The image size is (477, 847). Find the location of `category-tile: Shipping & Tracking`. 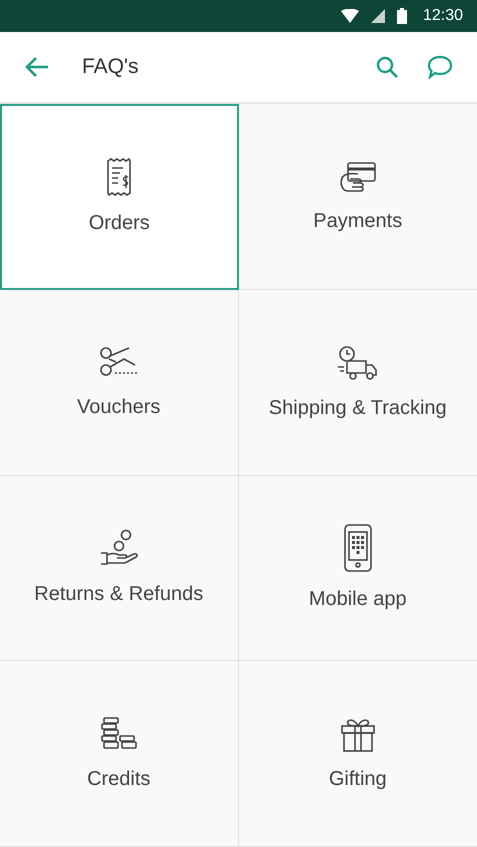

category-tile: Shipping & Tracking is located at coordinates (357, 383).